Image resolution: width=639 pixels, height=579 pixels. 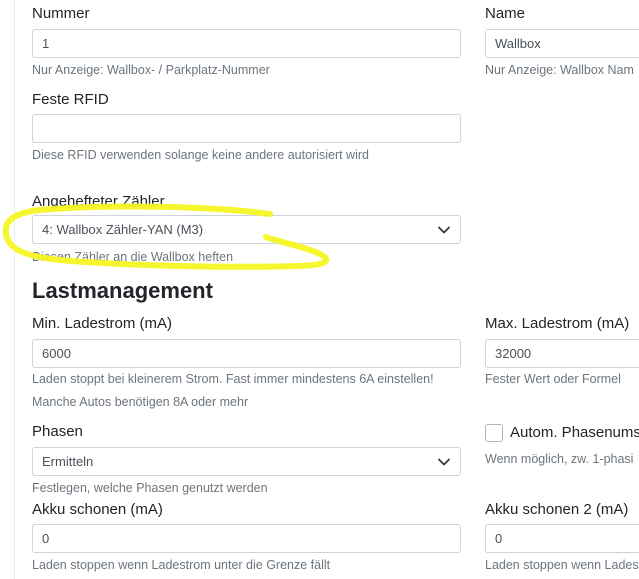 I want to click on nummer-input: 1, so click(x=246, y=43).